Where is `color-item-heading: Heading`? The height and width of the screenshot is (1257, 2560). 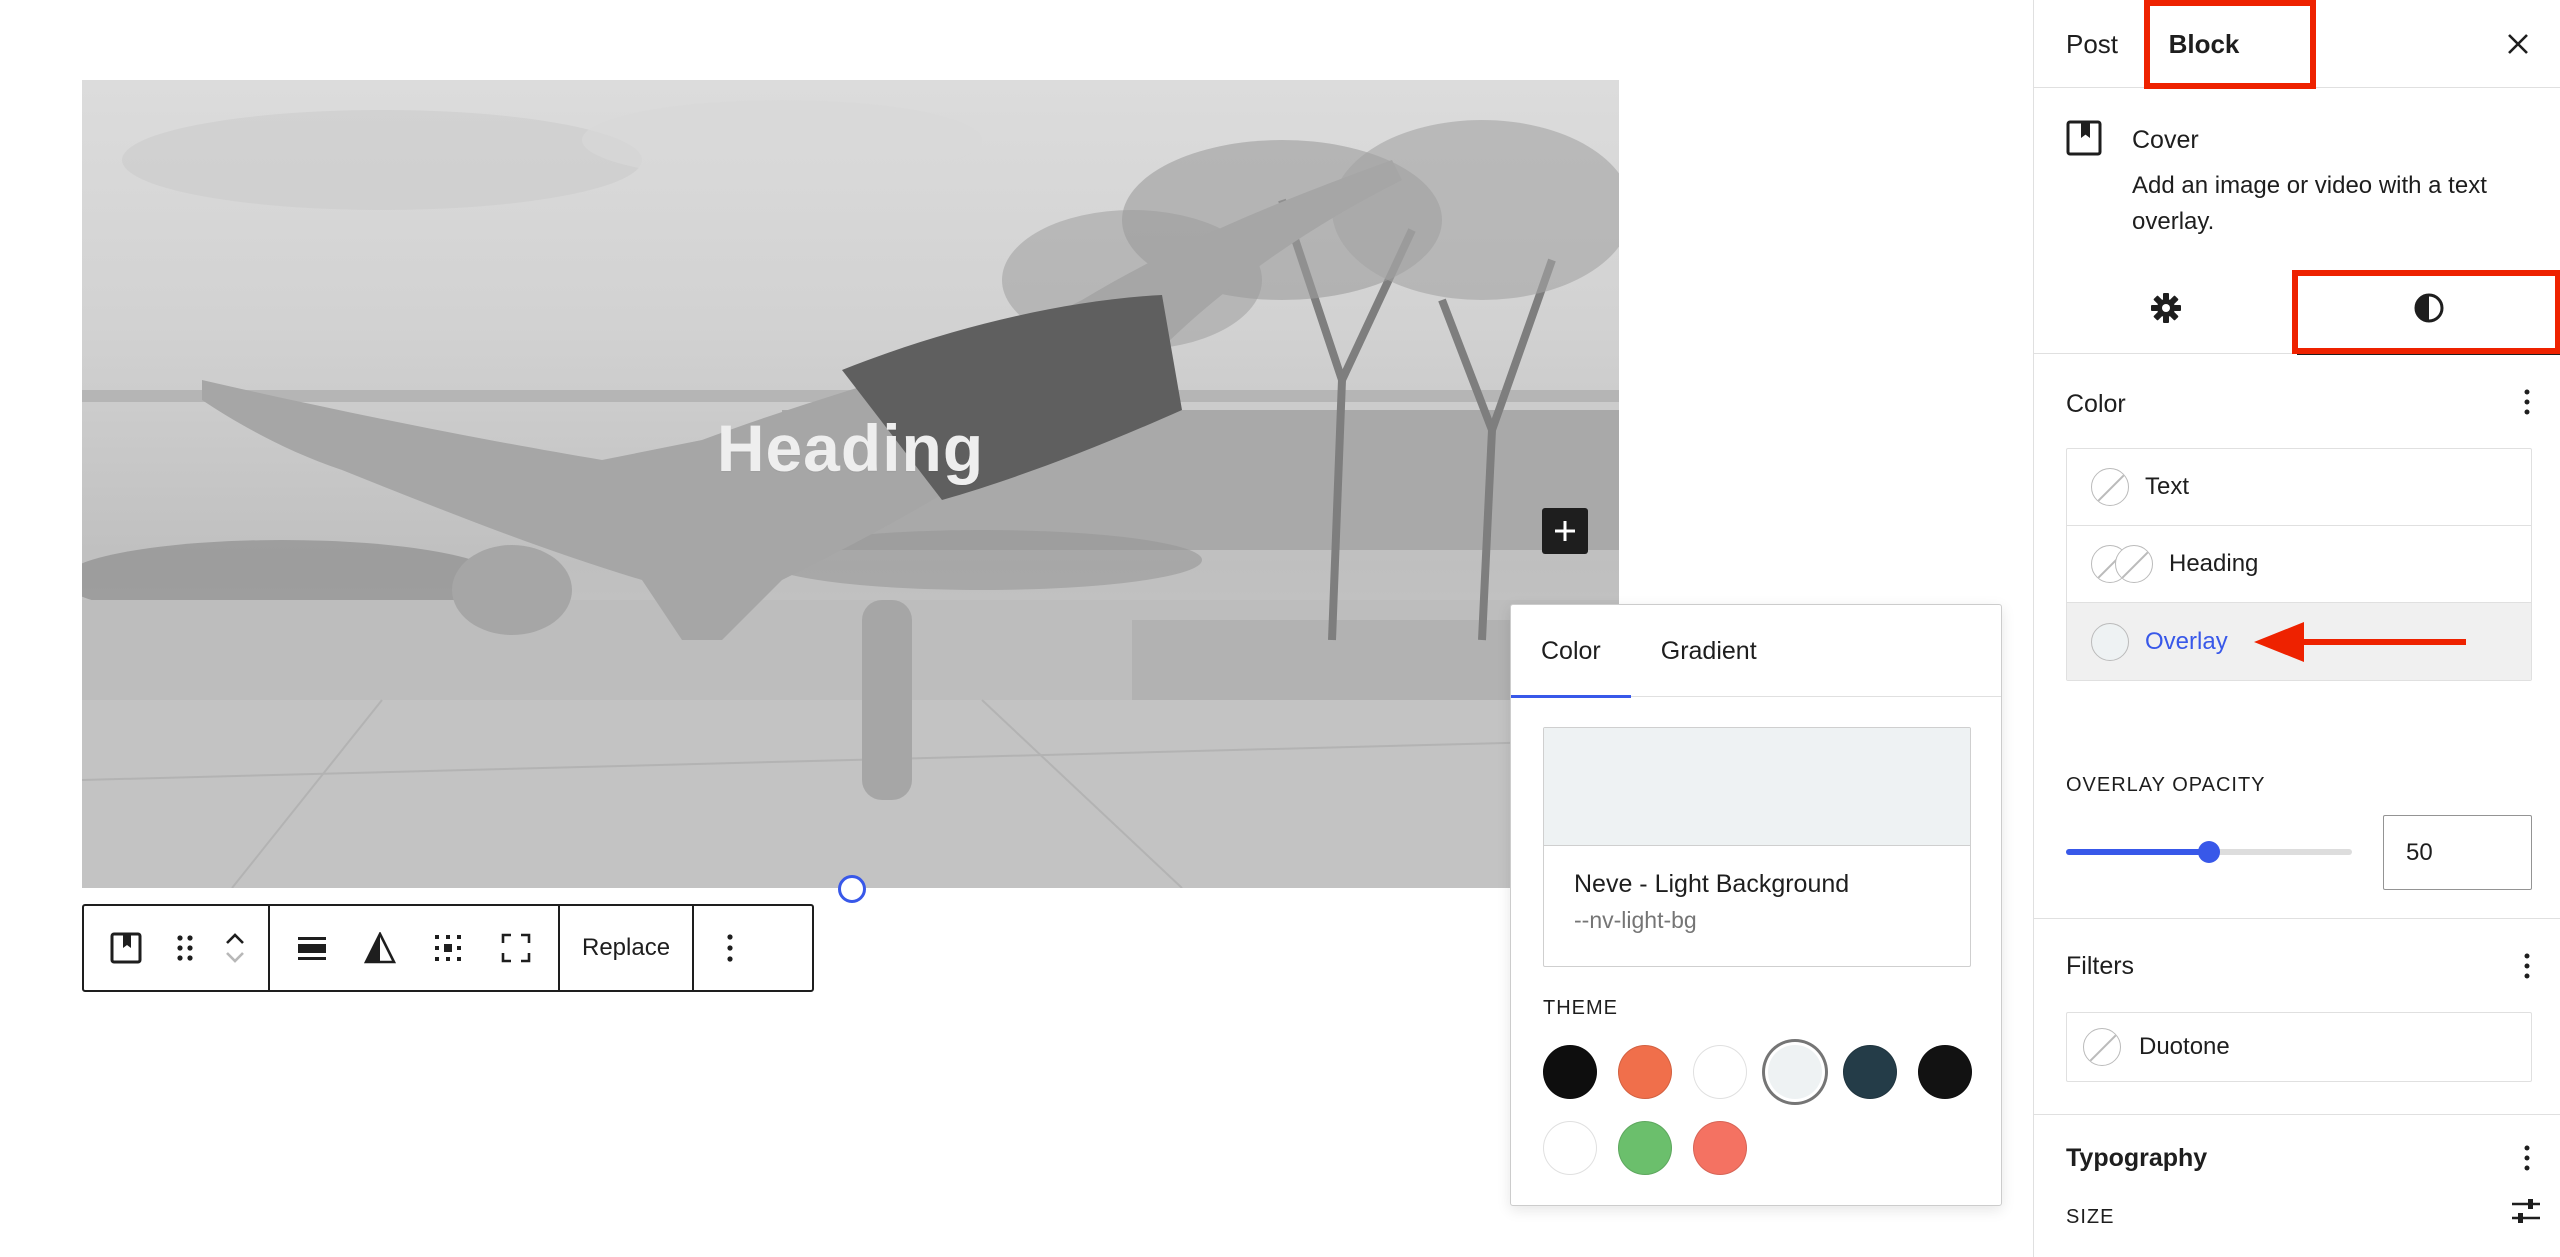
color-item-heading: Heading is located at coordinates (2299, 564).